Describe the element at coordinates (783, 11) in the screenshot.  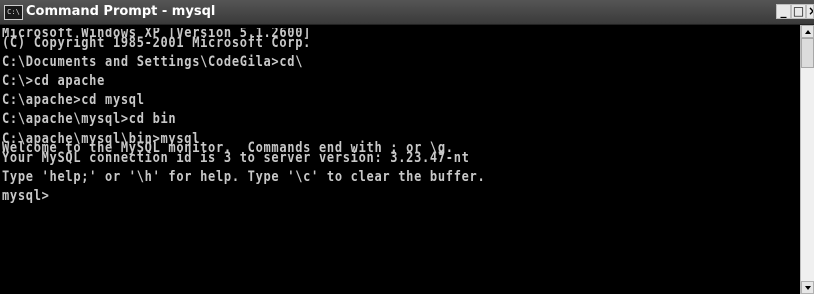
I see `minimize-button: _` at that location.